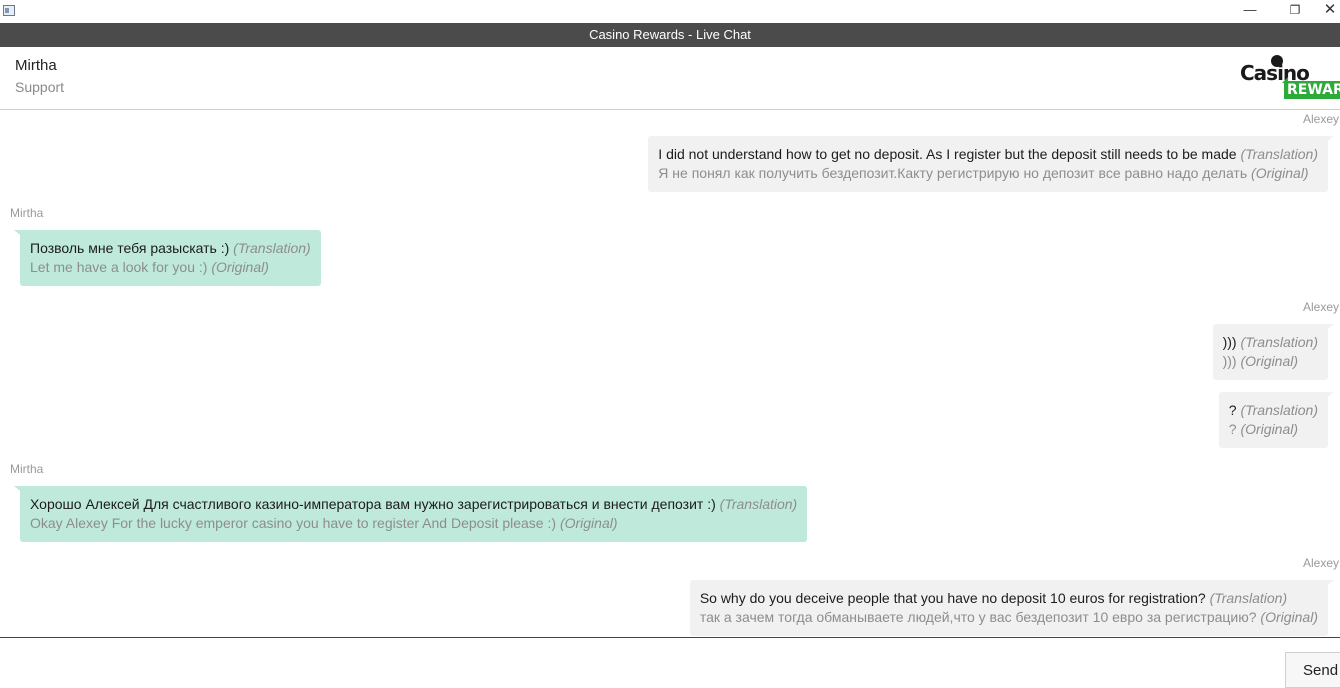  Describe the element at coordinates (1232, 429) in the screenshot. I see `message-original: ?` at that location.